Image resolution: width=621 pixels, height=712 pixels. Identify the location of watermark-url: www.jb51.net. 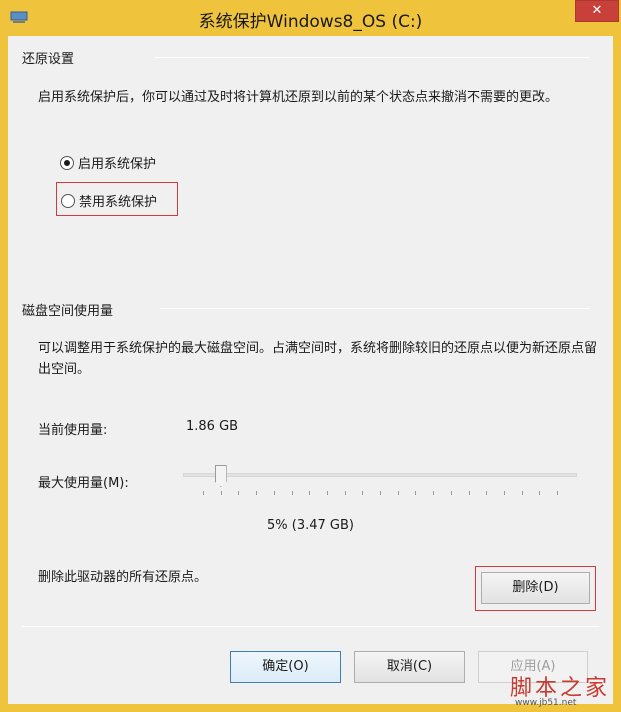
(546, 703).